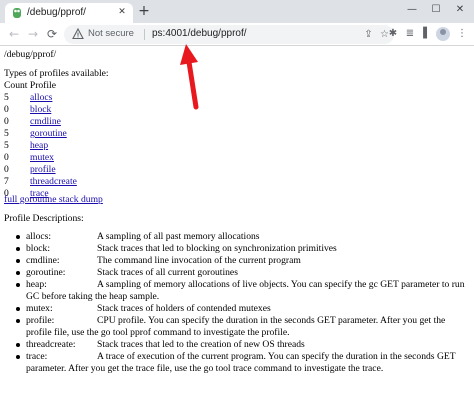 The width and height of the screenshot is (474, 409). I want to click on profile-link-heap: heap, so click(39, 146).